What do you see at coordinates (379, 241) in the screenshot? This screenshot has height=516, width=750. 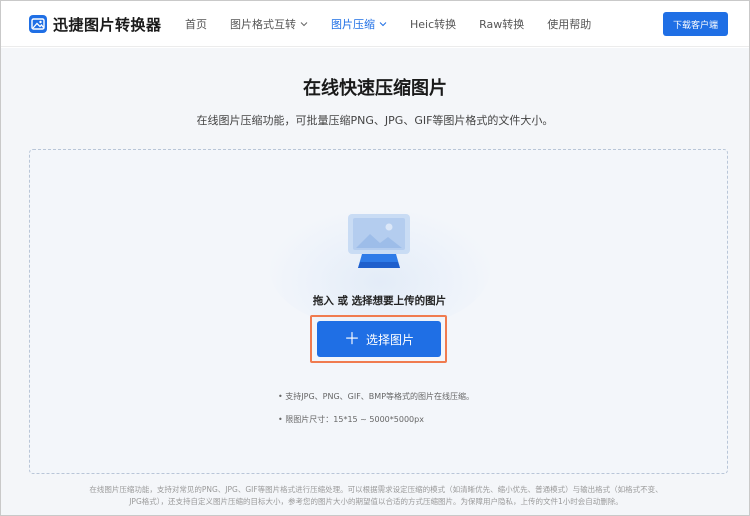 I see `image-upload-icon` at bounding box center [379, 241].